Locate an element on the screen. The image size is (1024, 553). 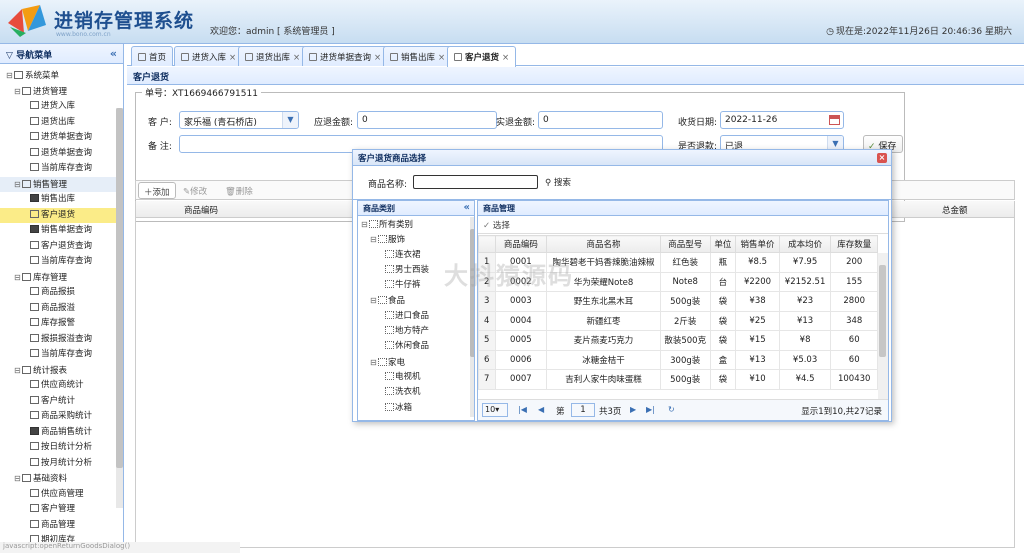
table-row: 4 0004 新疆红枣 2斤装袋 ¥25 ¥13 348 is located at coordinates (678, 320).